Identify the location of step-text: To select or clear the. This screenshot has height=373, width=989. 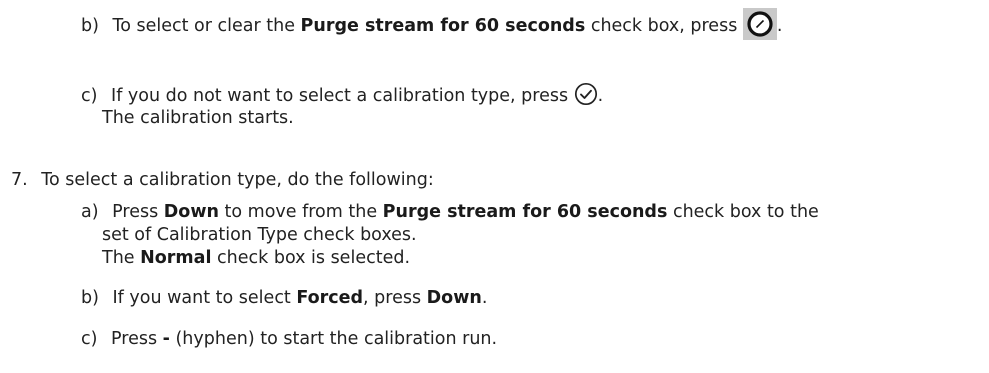
(206, 26).